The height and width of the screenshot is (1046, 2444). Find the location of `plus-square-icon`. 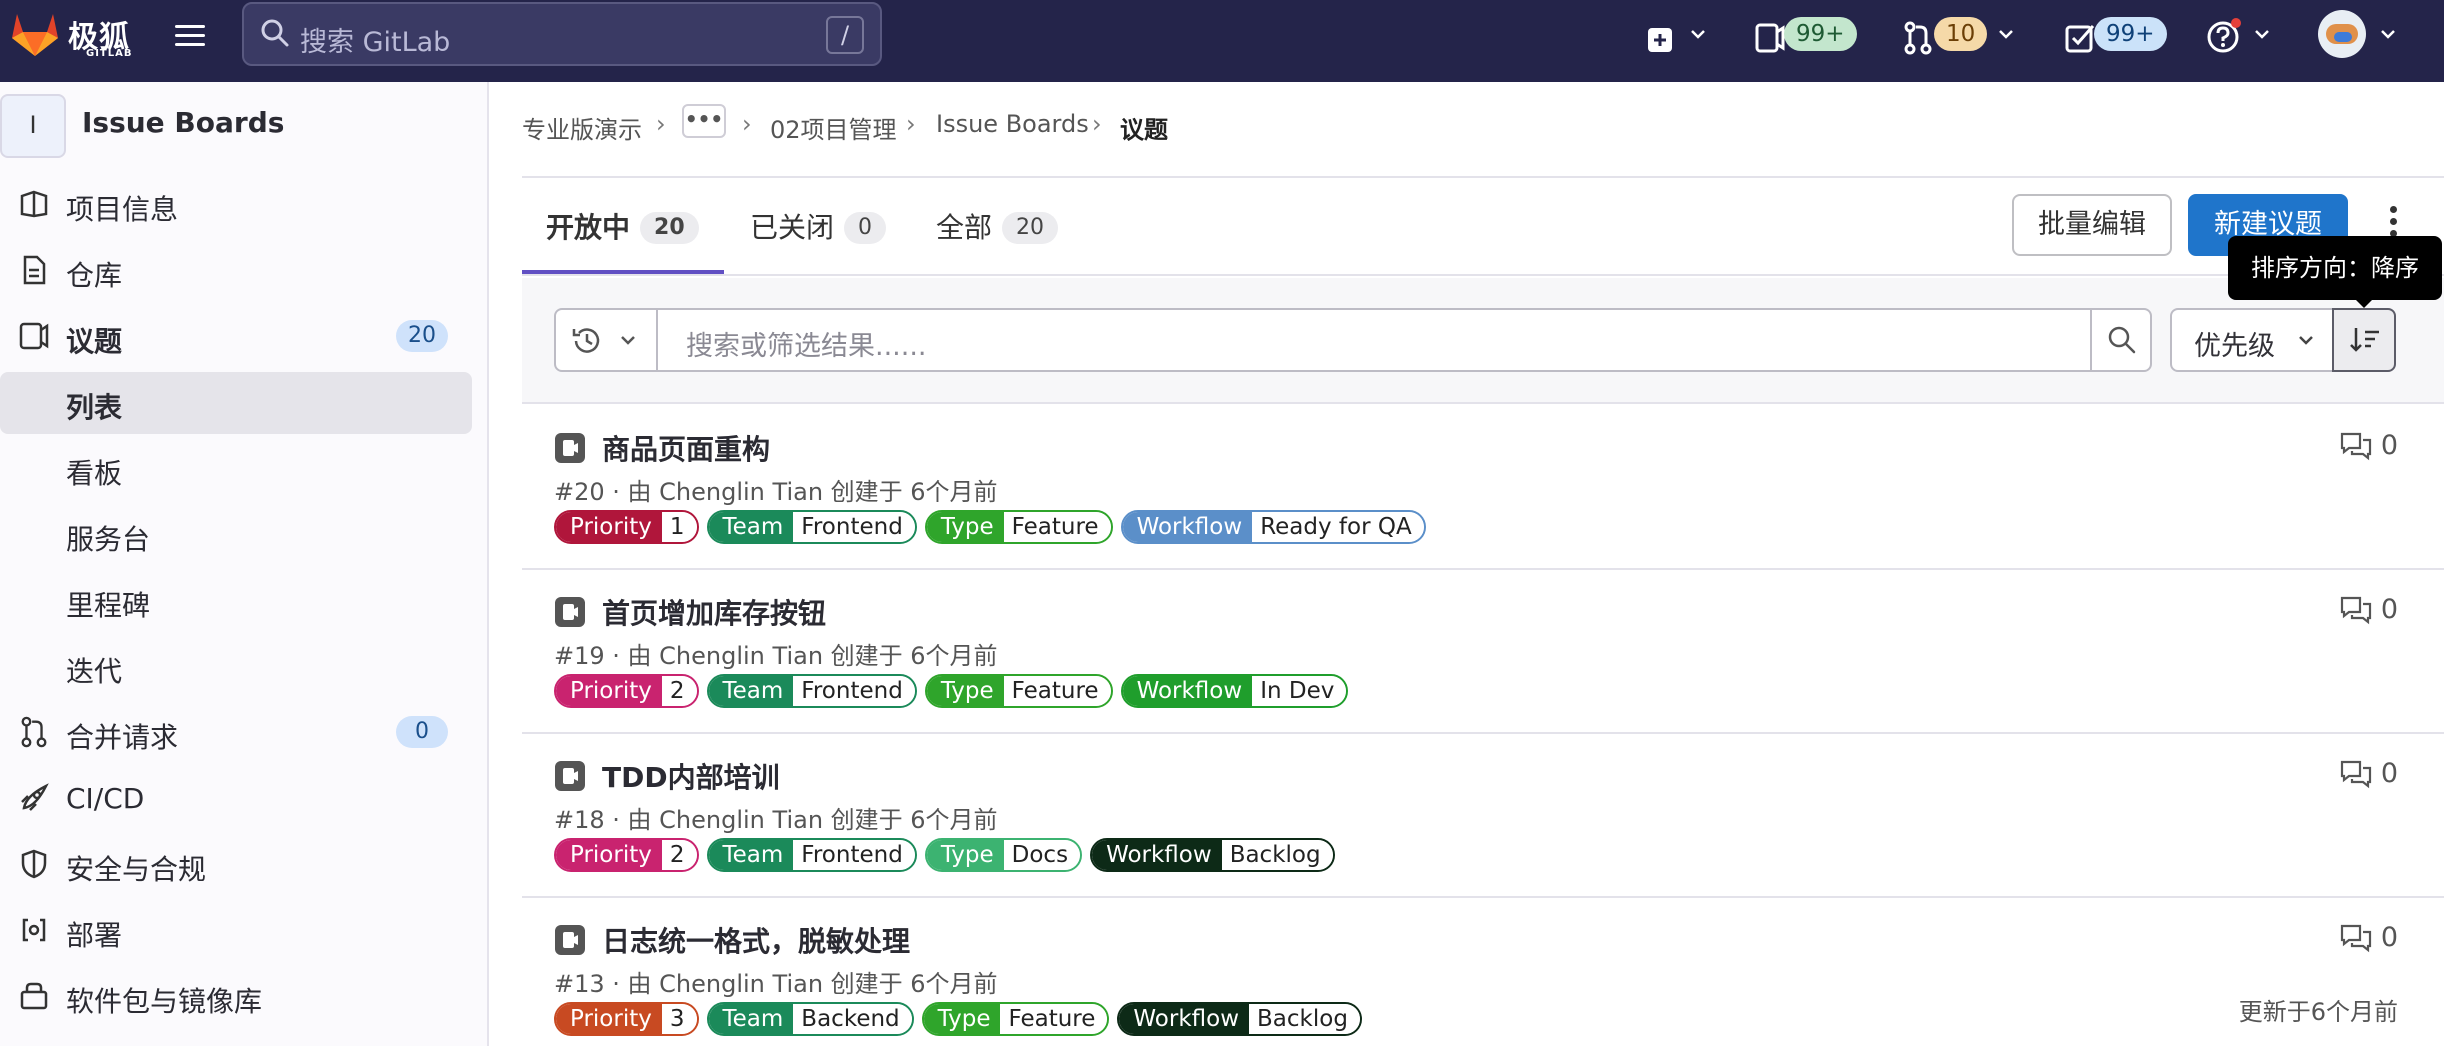

plus-square-icon is located at coordinates (1660, 40).